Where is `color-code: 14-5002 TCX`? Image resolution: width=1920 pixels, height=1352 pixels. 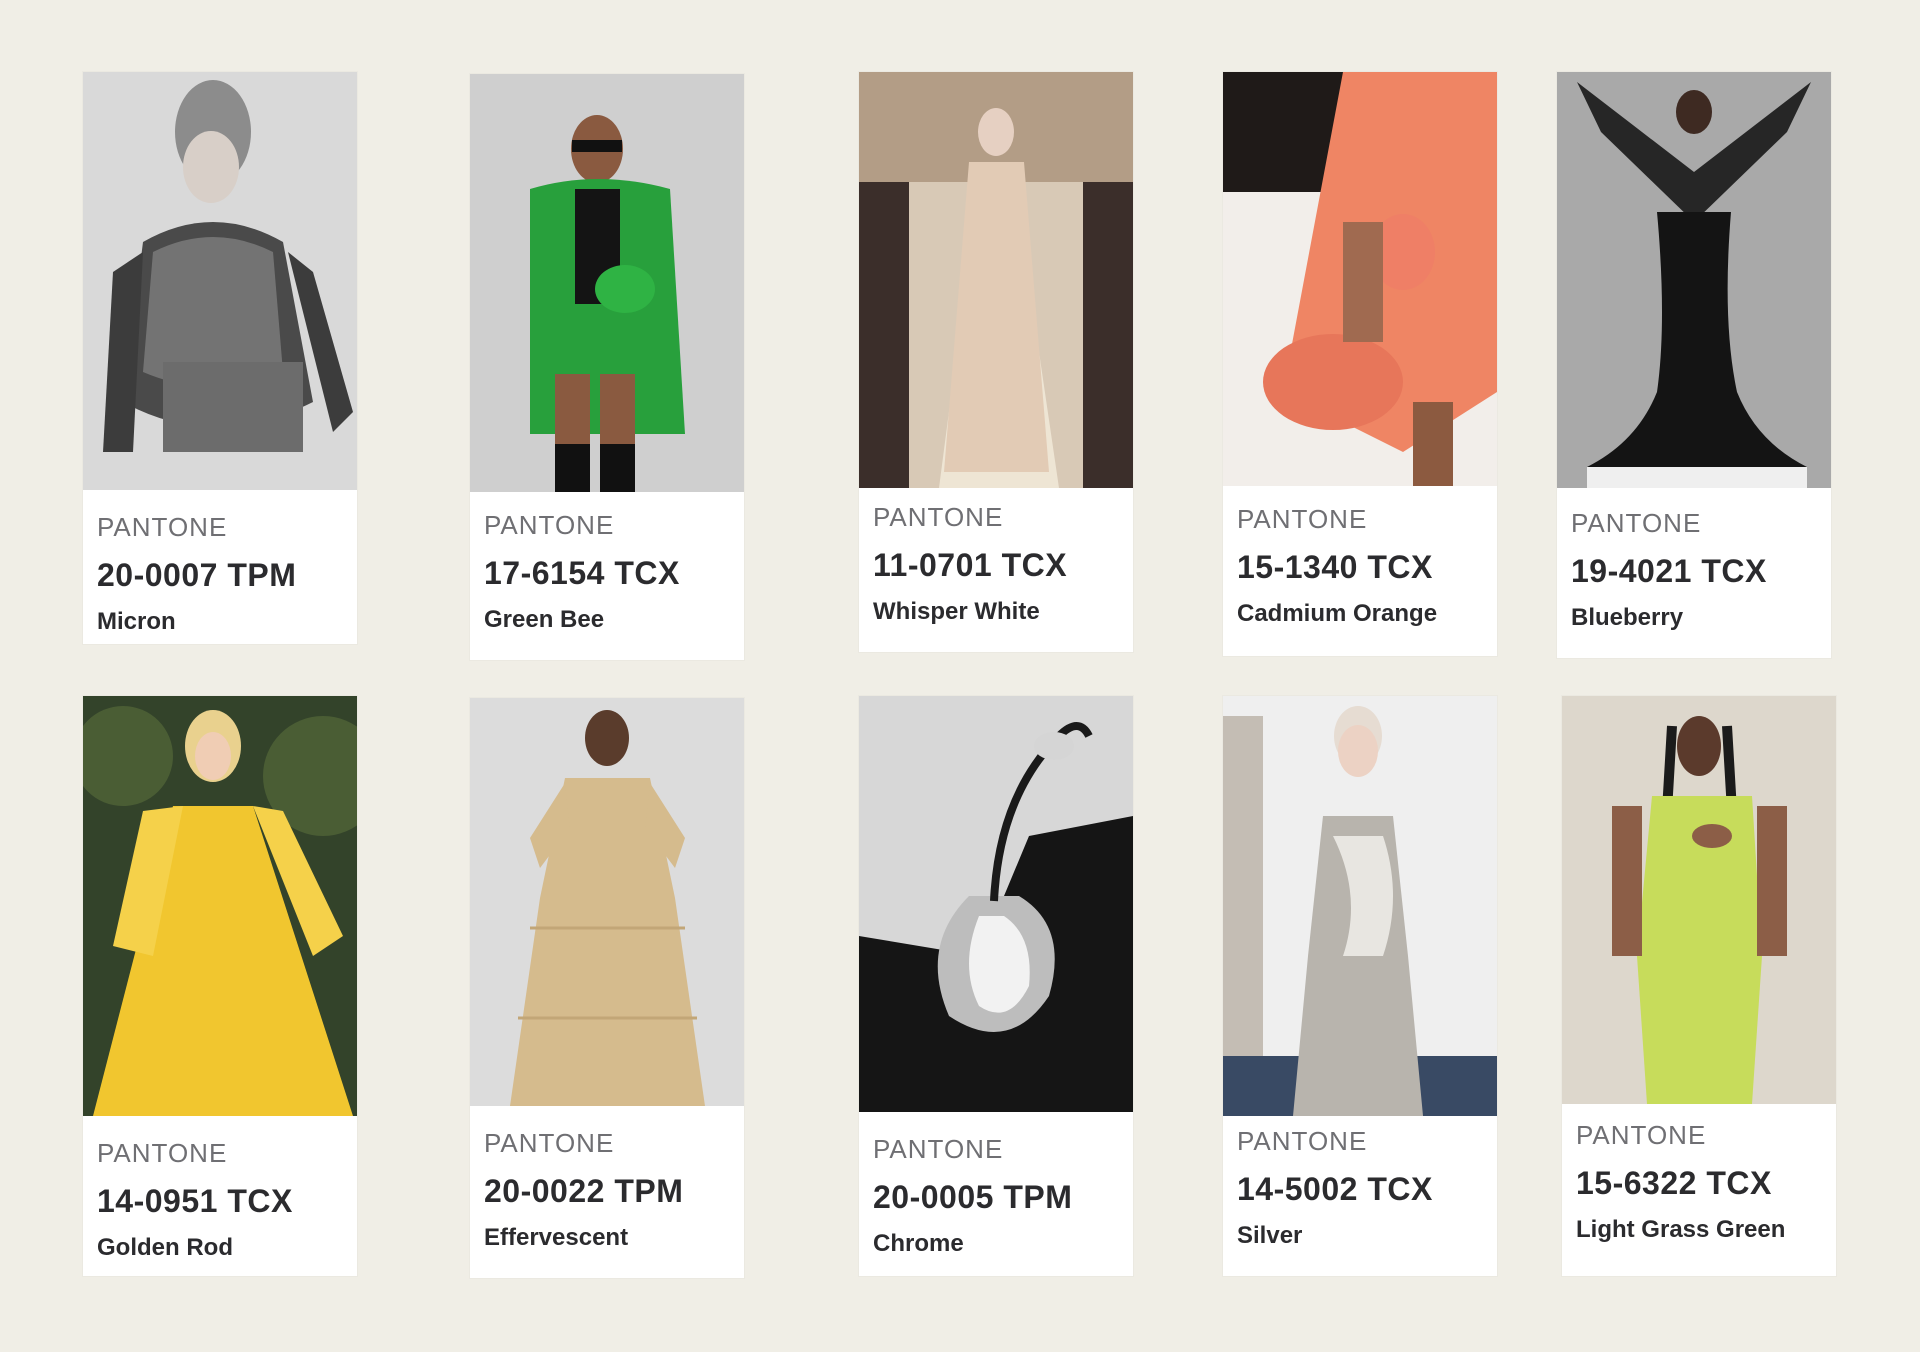
color-code: 14-5002 TCX is located at coordinates (1335, 1189).